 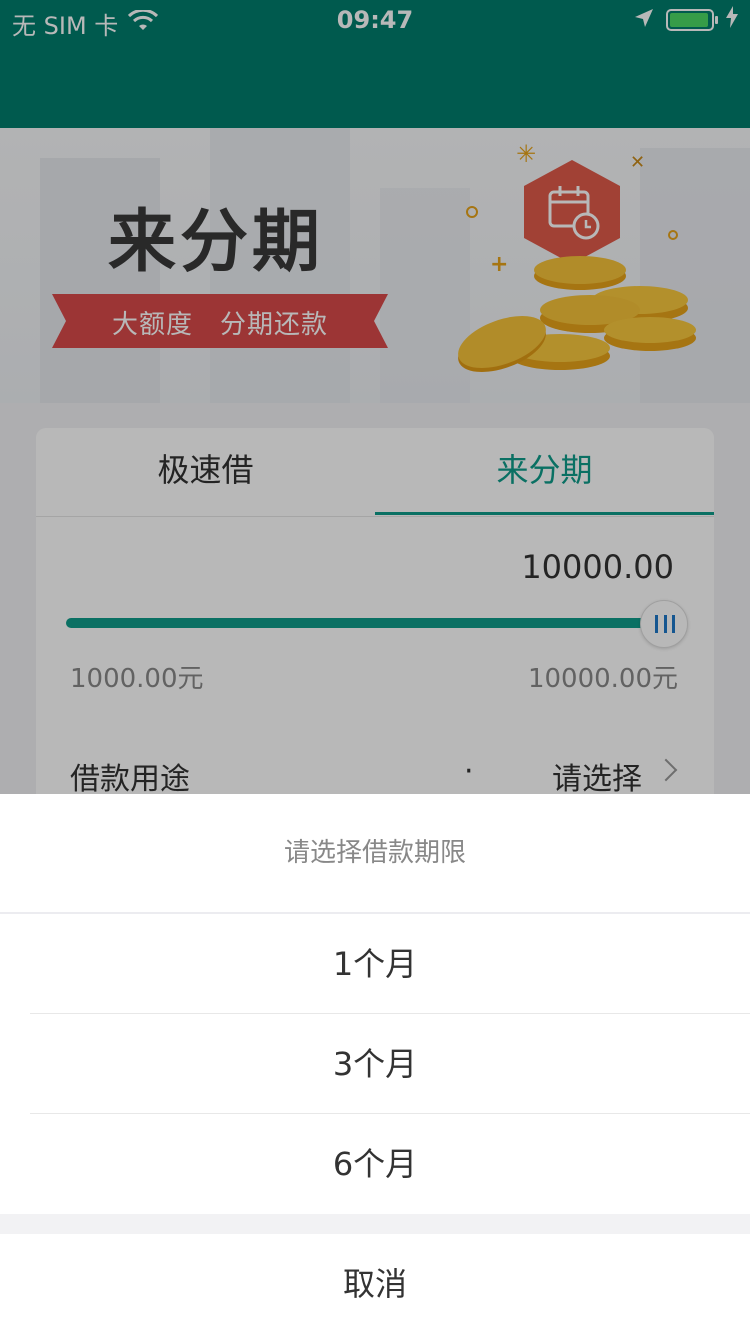 What do you see at coordinates (375, 1284) in the screenshot?
I see `cancel-button: 取消` at bounding box center [375, 1284].